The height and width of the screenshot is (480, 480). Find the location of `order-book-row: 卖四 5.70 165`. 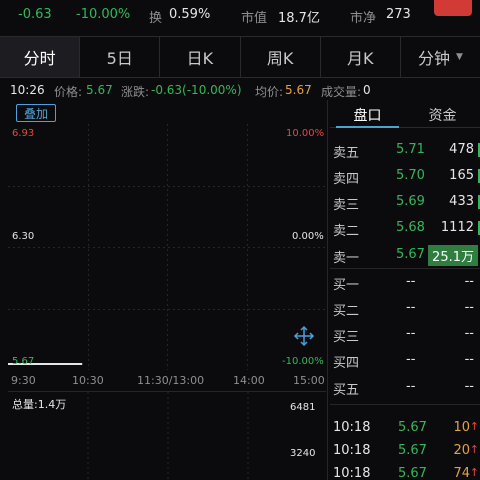

order-book-row: 卖四 5.70 165 is located at coordinates (405, 176).